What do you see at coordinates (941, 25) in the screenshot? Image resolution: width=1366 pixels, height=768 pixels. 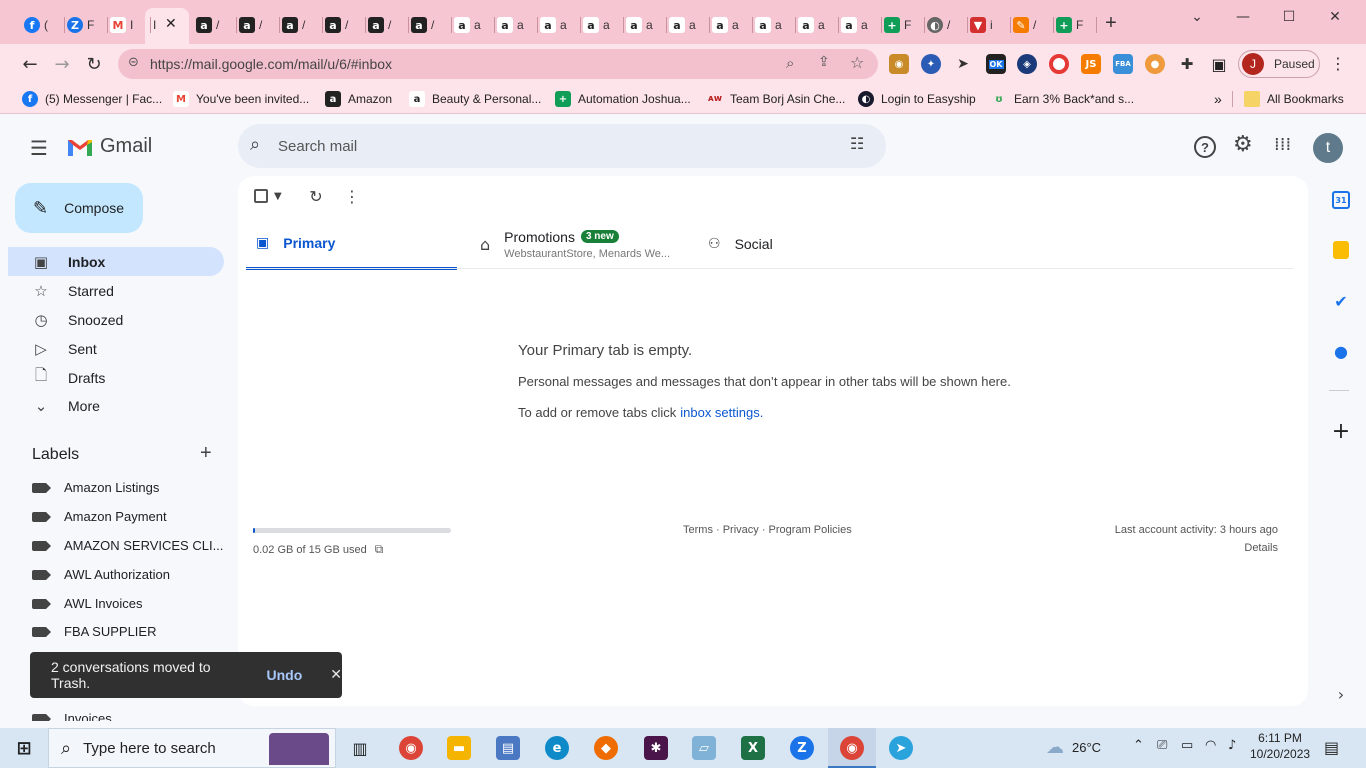 I see `browser-tab: ◐ /` at bounding box center [941, 25].